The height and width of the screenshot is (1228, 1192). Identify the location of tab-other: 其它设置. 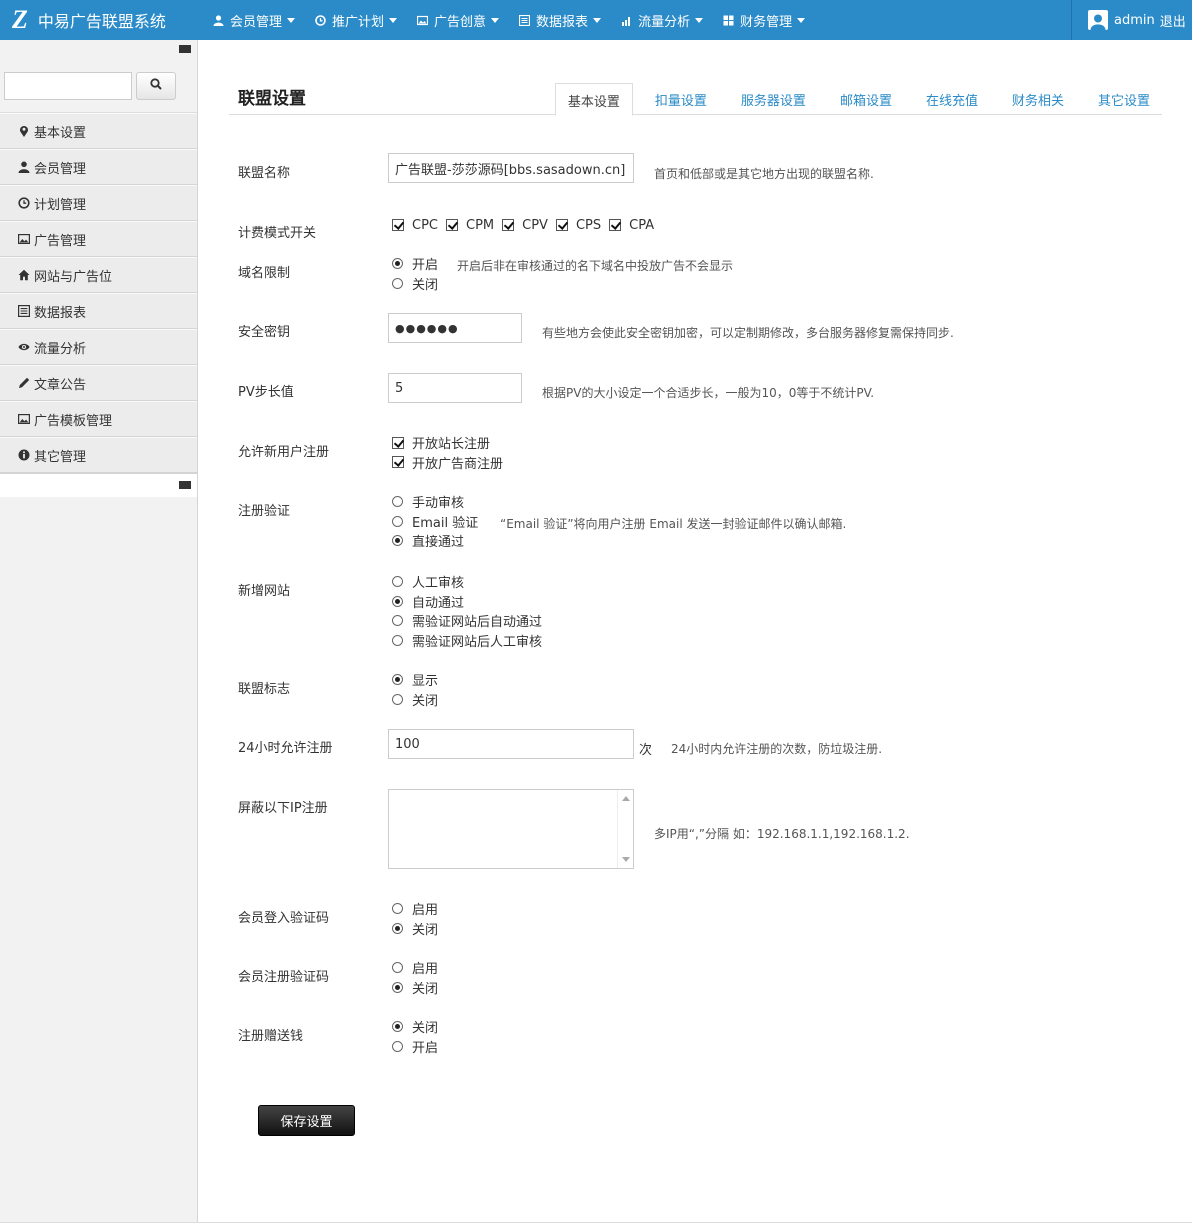
(1124, 99).